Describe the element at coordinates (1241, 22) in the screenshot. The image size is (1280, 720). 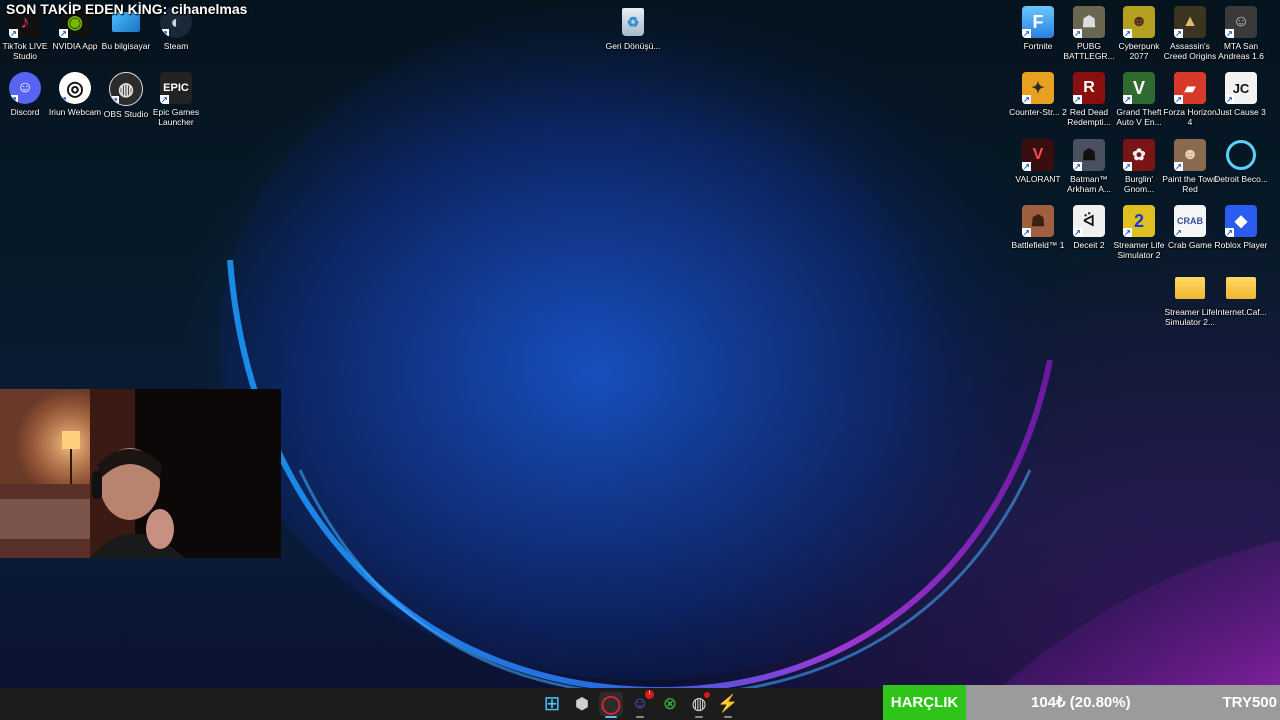
I see `mta-icon: ☺ ↗` at that location.